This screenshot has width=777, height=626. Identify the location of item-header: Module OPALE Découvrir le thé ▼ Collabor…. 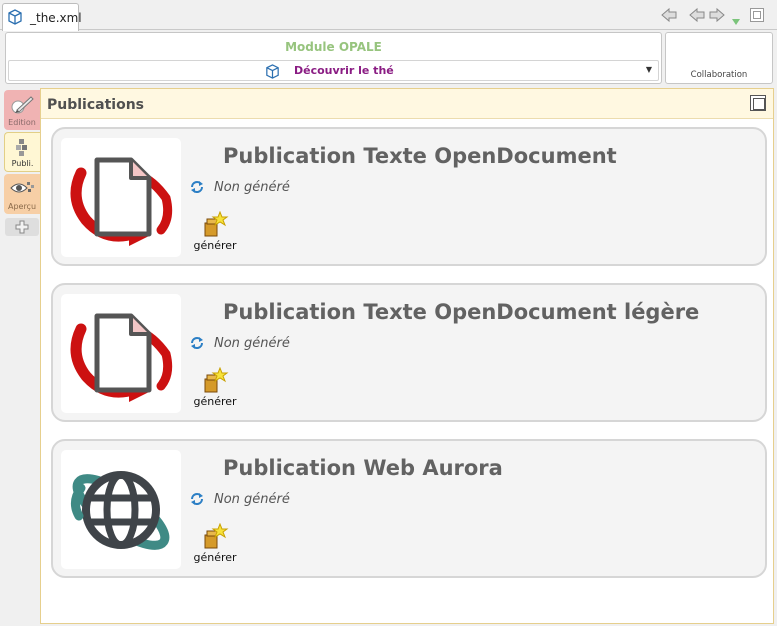
(388, 58).